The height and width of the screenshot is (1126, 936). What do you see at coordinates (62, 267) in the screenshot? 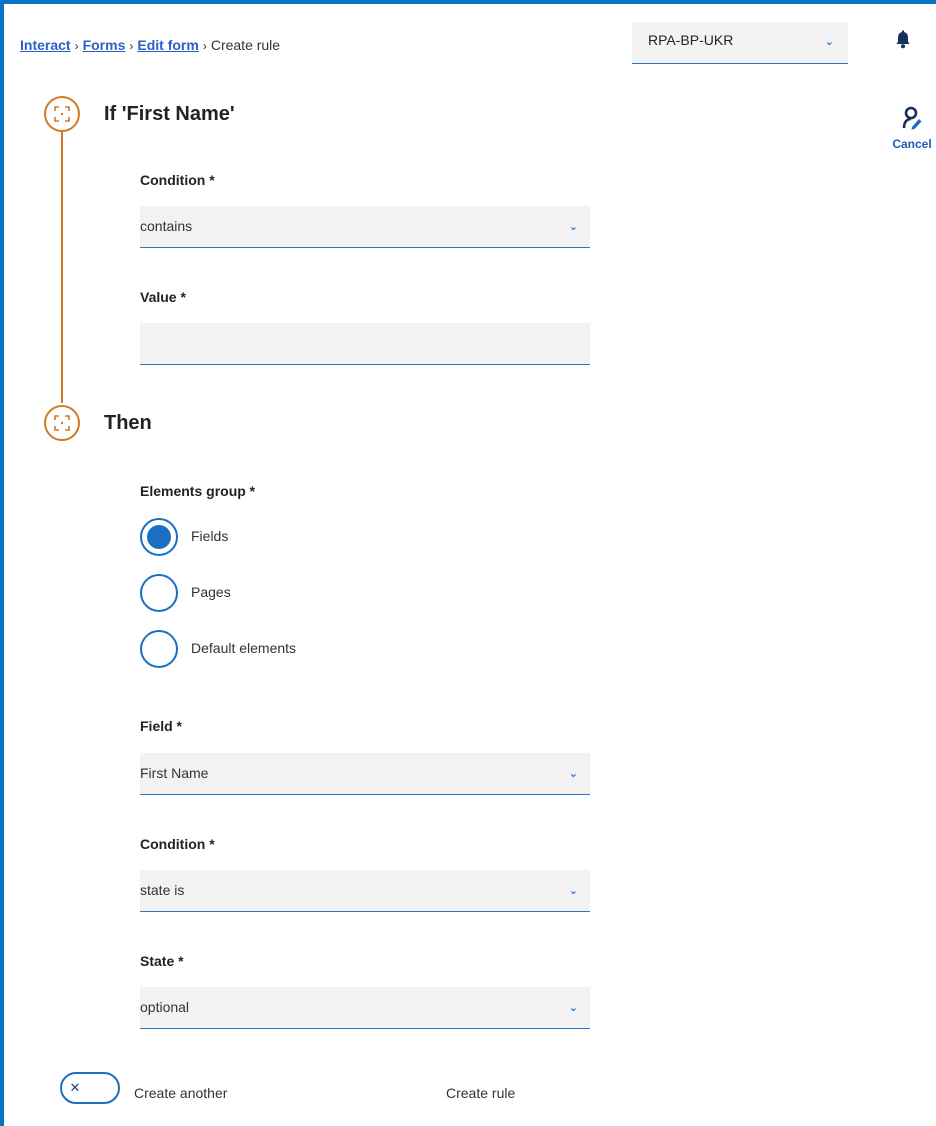
I see `step-connector` at bounding box center [62, 267].